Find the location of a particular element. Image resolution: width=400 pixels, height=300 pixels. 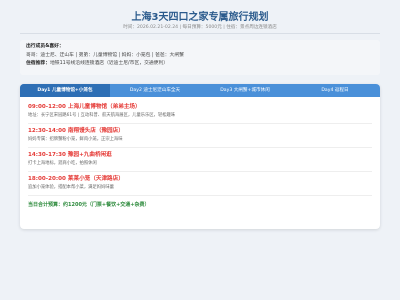

members-row: 哥哥：迪士尼、迂山车 | 弟弟：儿童博物馆 | 妈妈：小笼包 | 爸爸：大闸蟹 is located at coordinates (200, 56).